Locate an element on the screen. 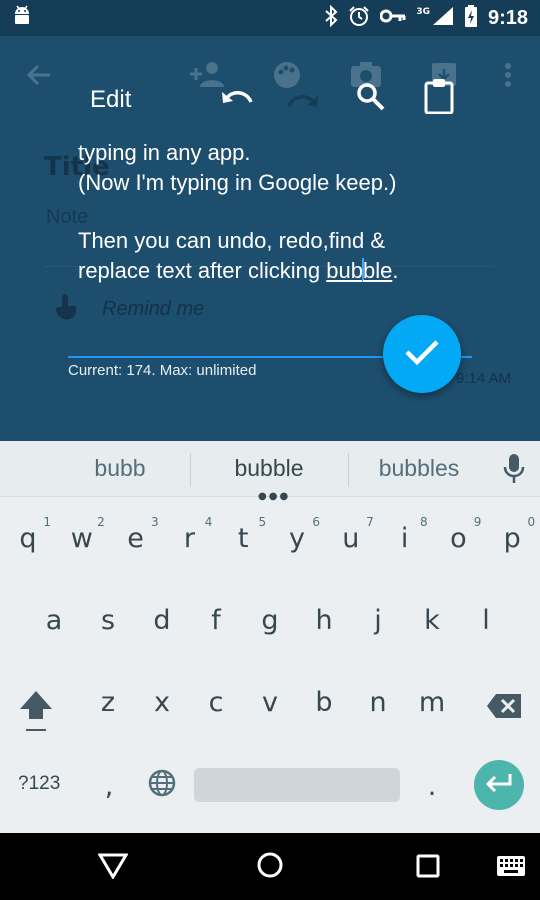  key-label: r is located at coordinates (189, 538).